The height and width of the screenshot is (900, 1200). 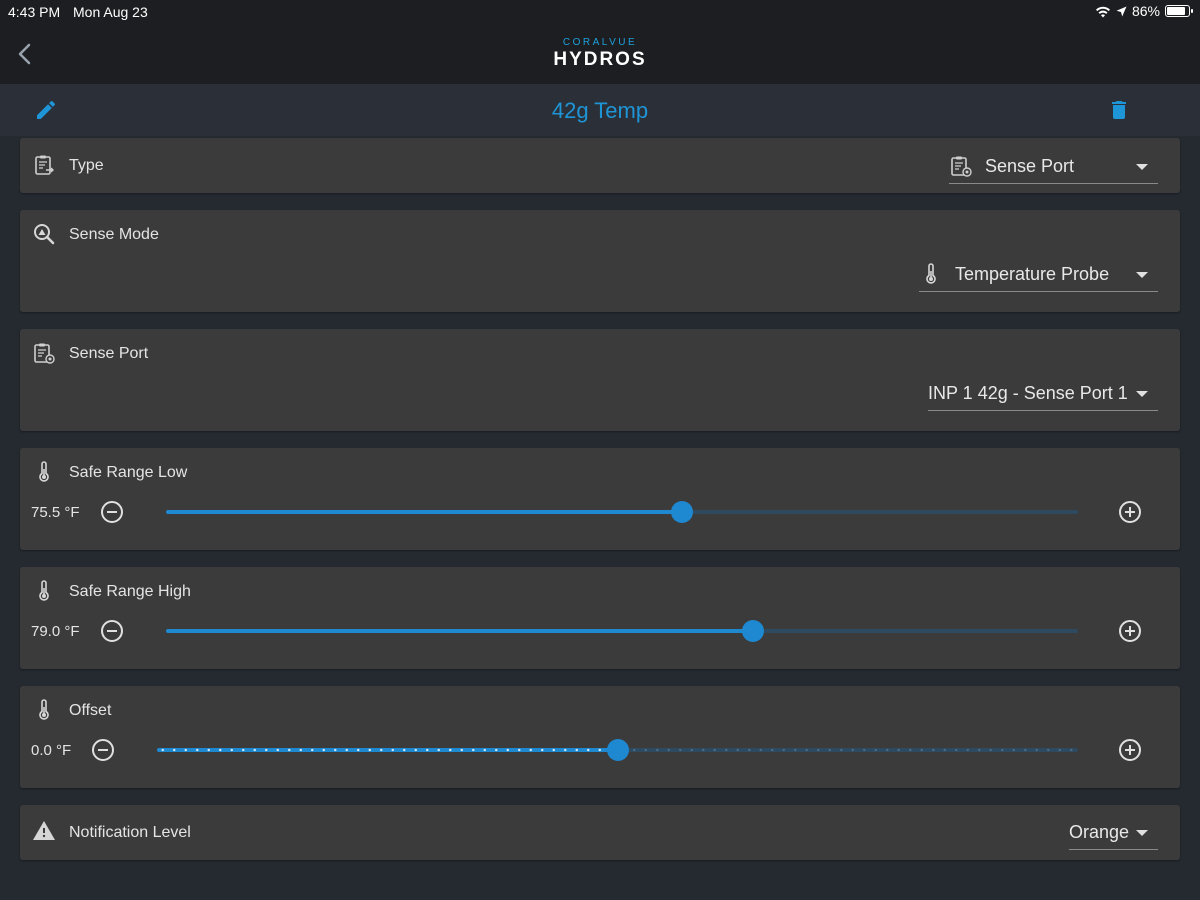 I want to click on status-right: 86%, so click(x=1144, y=11).